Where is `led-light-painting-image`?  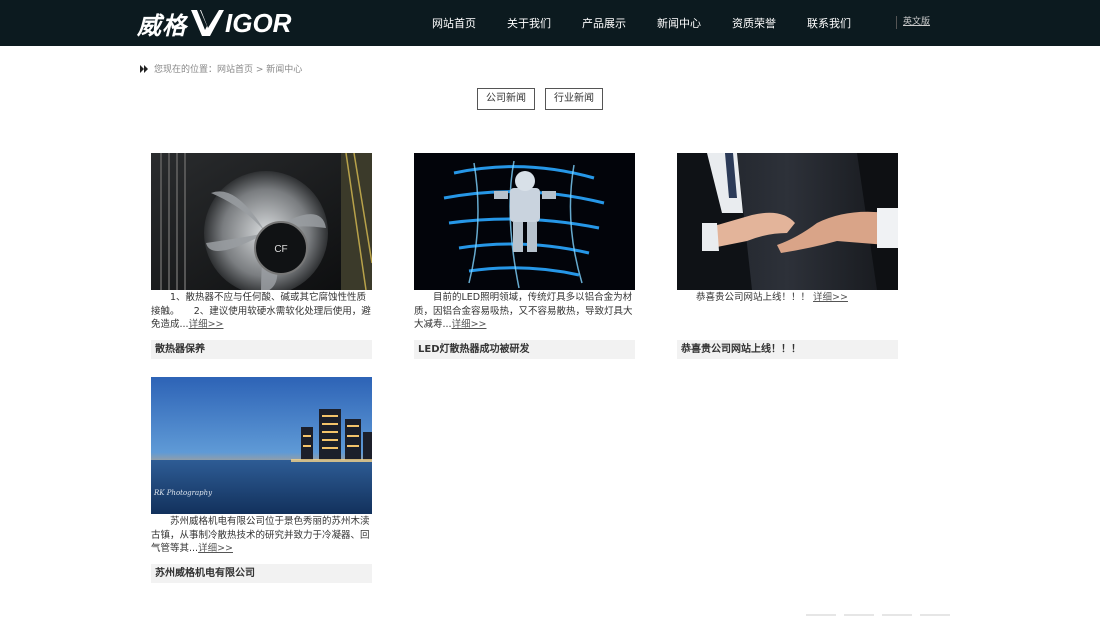
led-light-painting-image is located at coordinates (524, 221).